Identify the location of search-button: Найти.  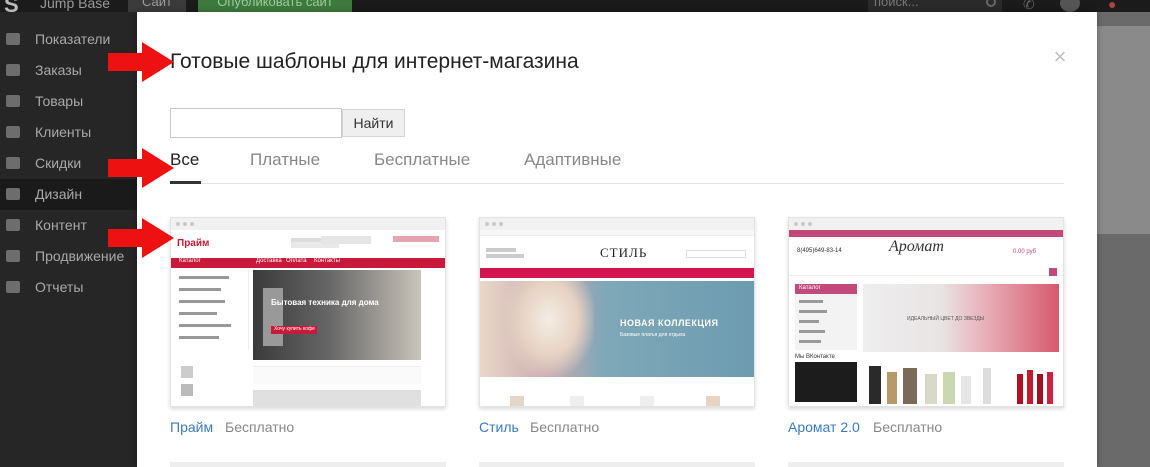
(373, 123).